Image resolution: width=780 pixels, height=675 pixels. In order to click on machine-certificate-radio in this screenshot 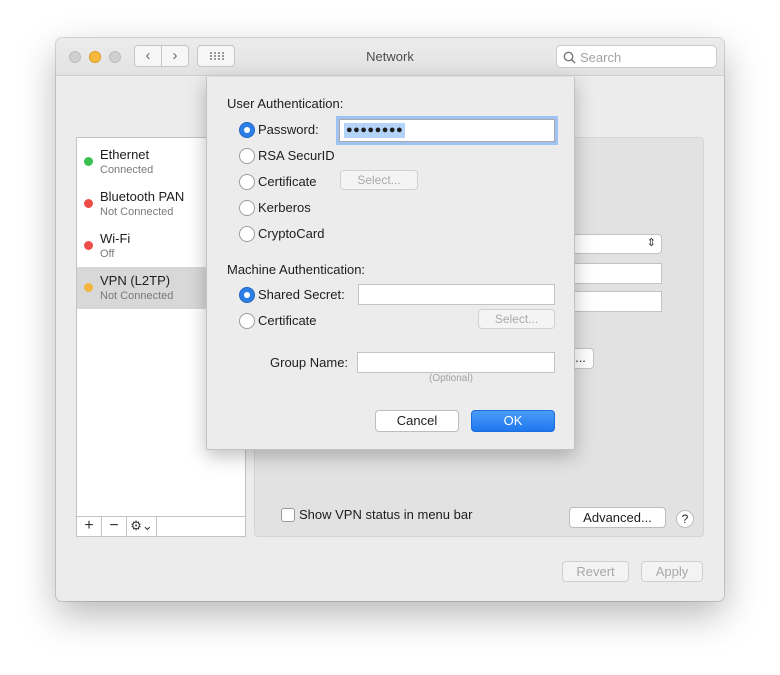, I will do `click(247, 321)`.